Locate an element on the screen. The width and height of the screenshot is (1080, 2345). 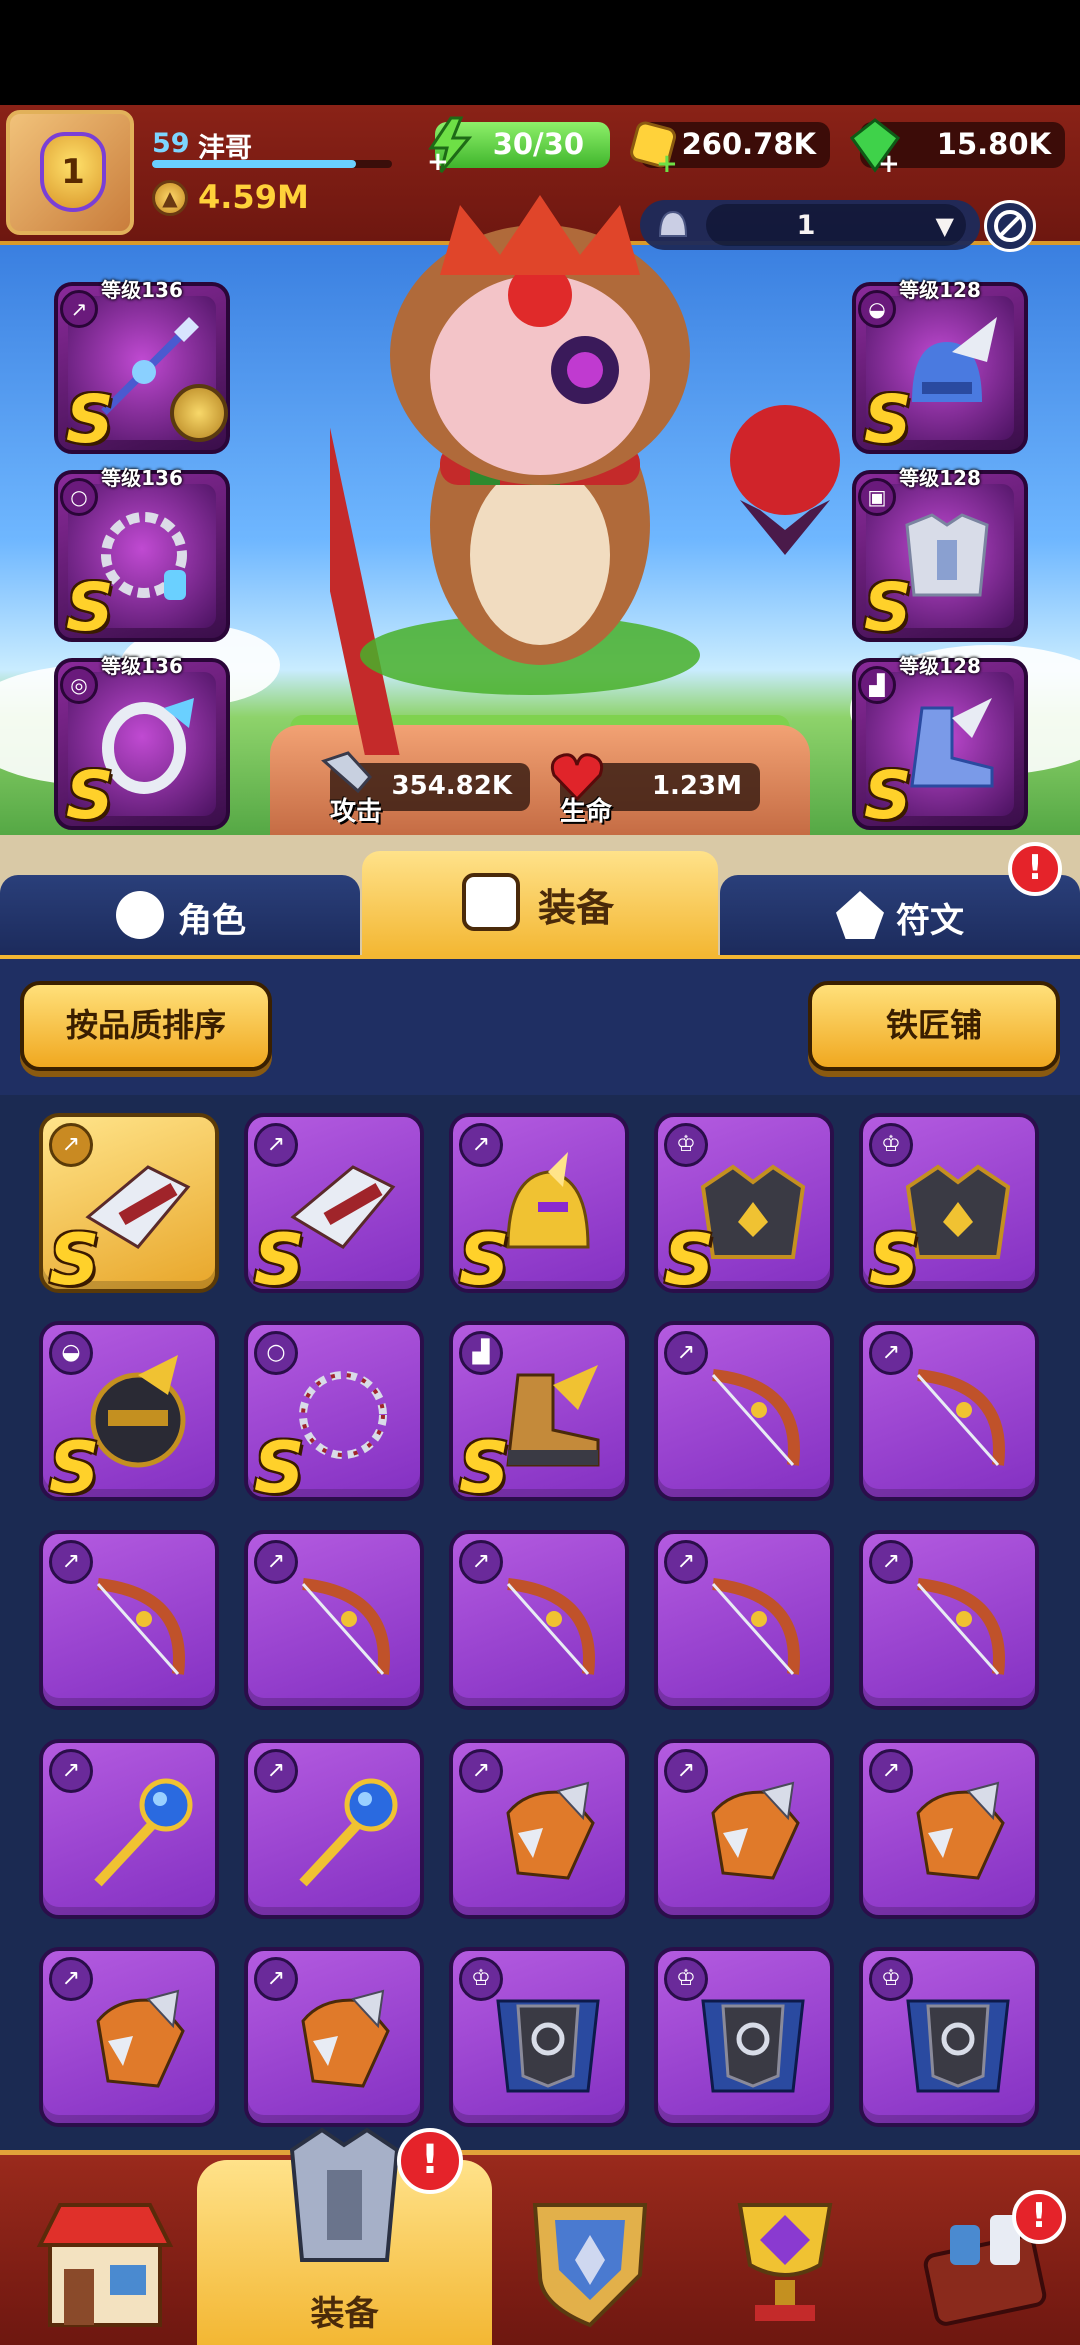
equip-slot-helmet: 等级128 ◒ S is located at coordinates (940, 368).